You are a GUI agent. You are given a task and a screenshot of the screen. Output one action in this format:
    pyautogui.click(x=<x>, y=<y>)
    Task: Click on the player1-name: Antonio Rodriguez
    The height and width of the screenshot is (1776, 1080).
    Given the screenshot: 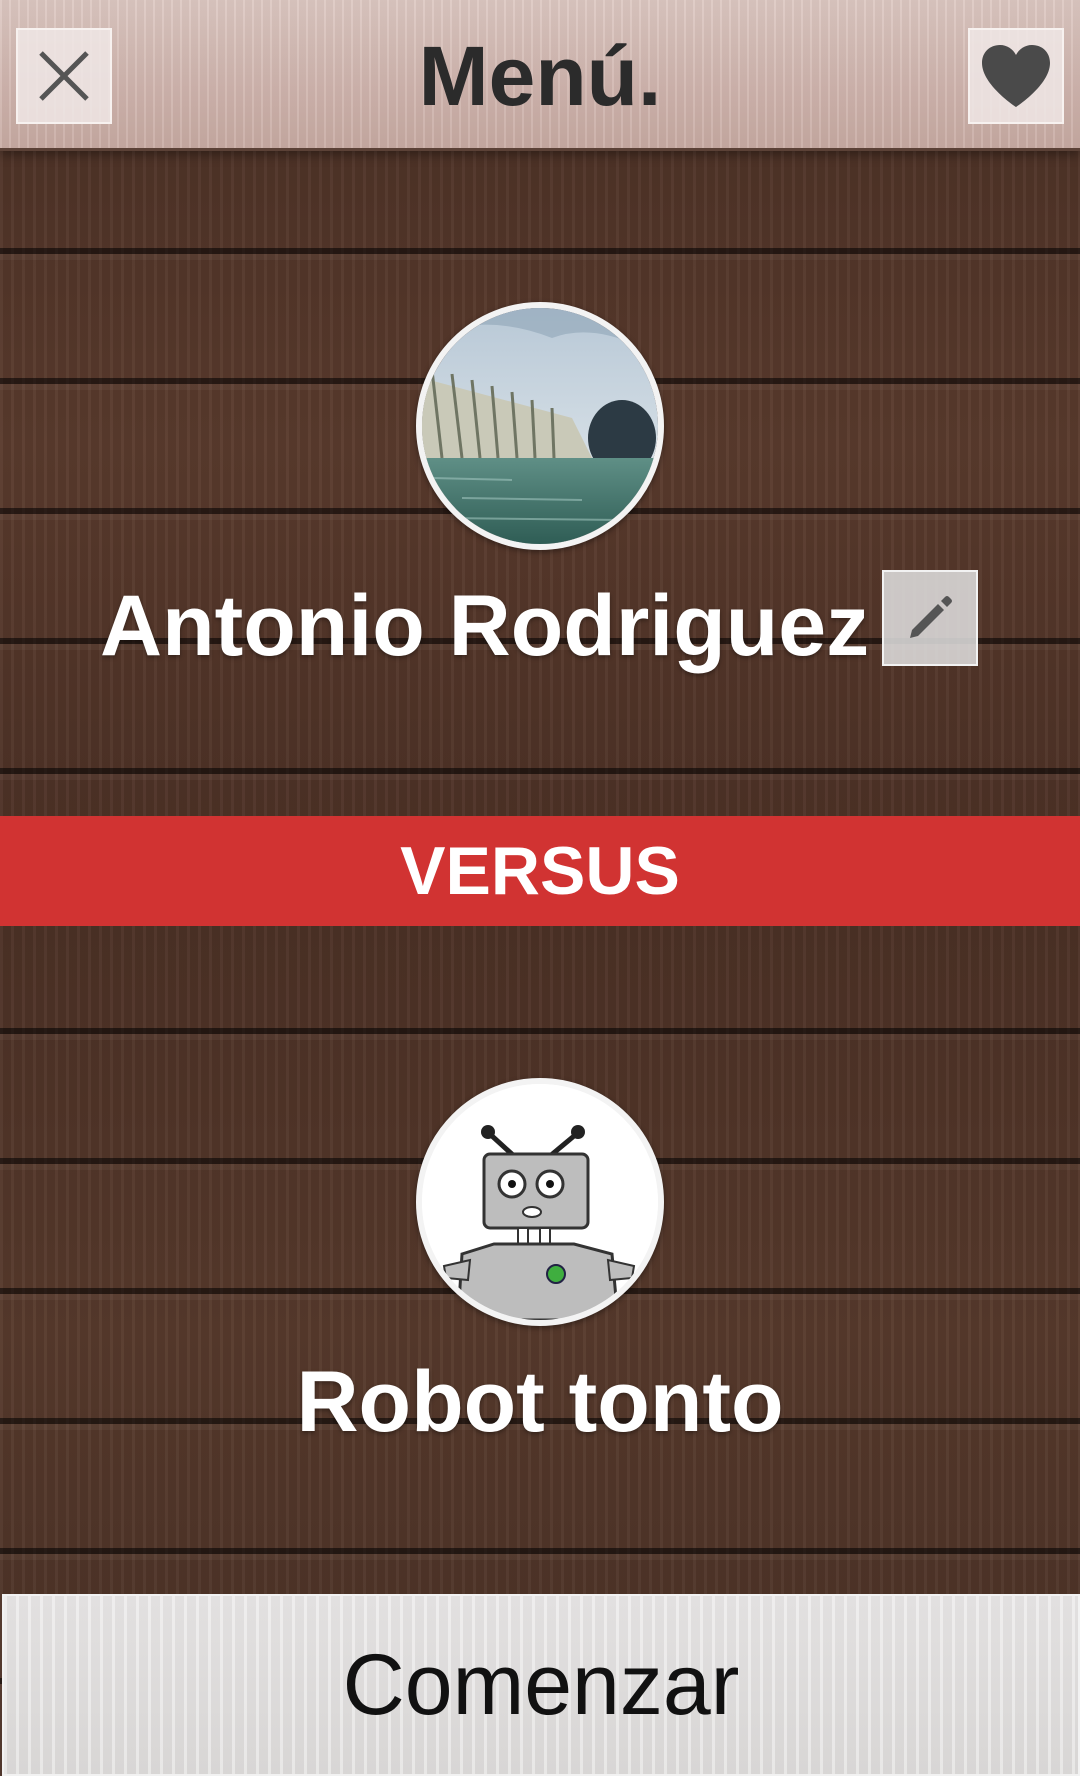 What is the action you would take?
    pyautogui.click(x=485, y=626)
    